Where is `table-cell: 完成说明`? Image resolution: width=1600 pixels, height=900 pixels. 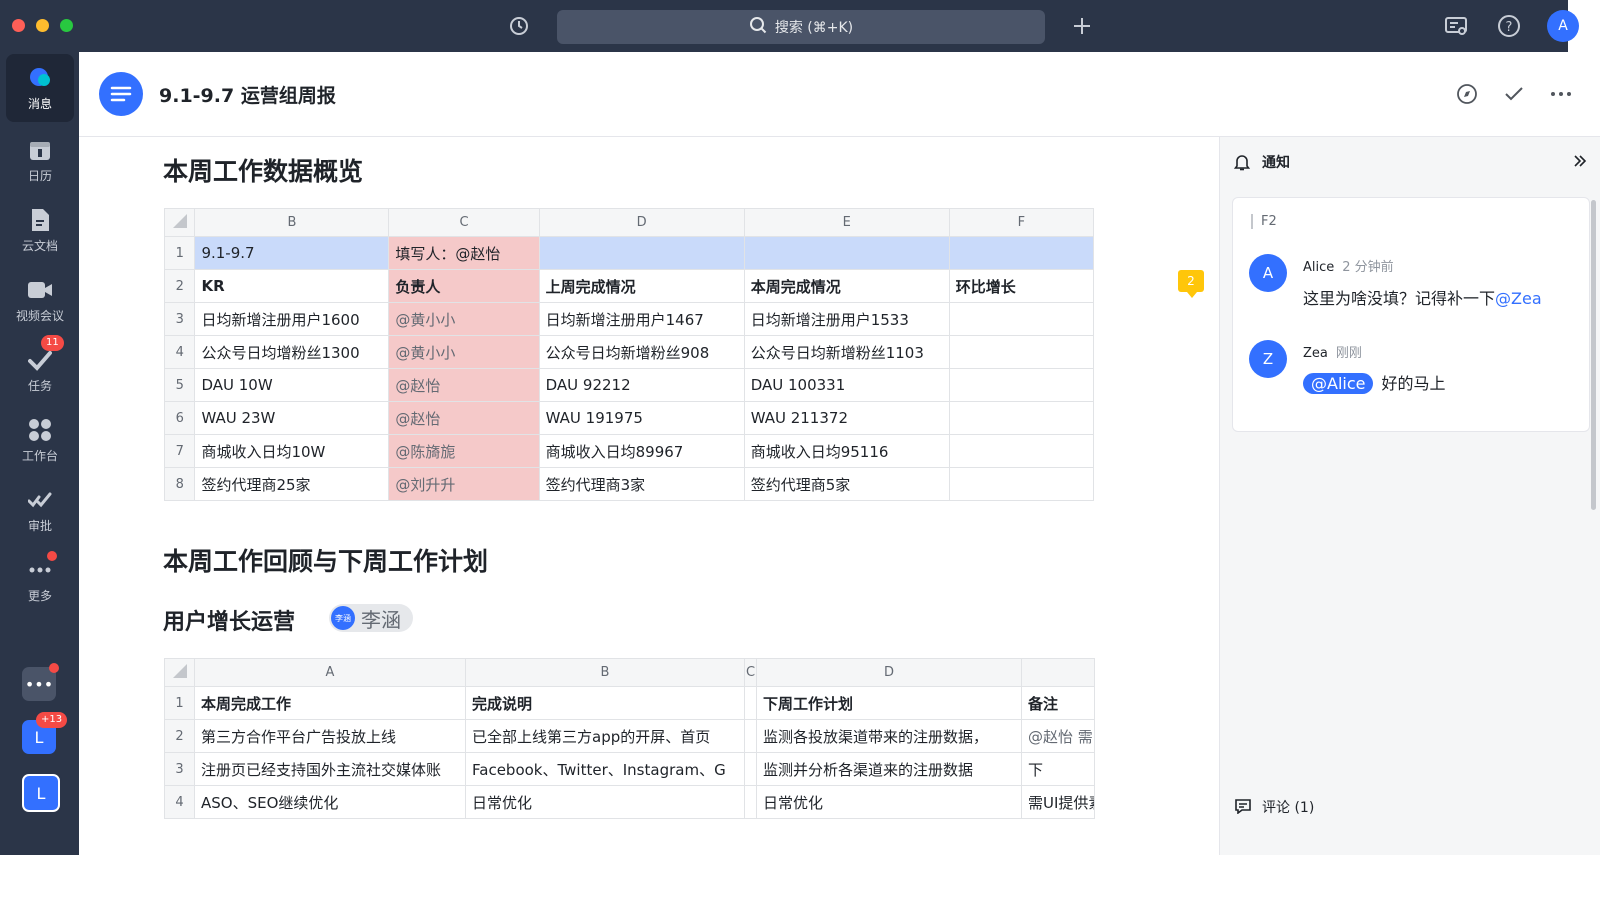
table-cell: 完成说明 is located at coordinates (605, 703).